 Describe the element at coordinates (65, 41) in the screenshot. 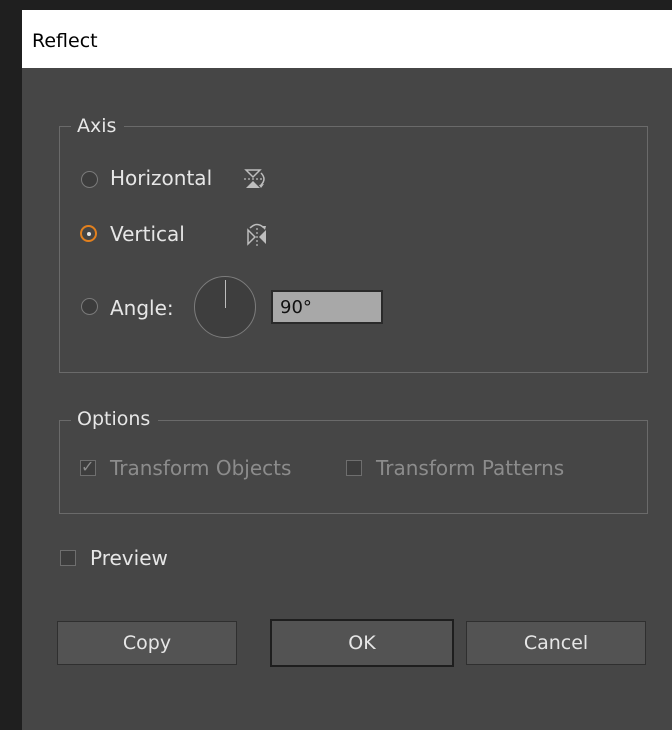

I see `dialog-title: Reflect` at that location.